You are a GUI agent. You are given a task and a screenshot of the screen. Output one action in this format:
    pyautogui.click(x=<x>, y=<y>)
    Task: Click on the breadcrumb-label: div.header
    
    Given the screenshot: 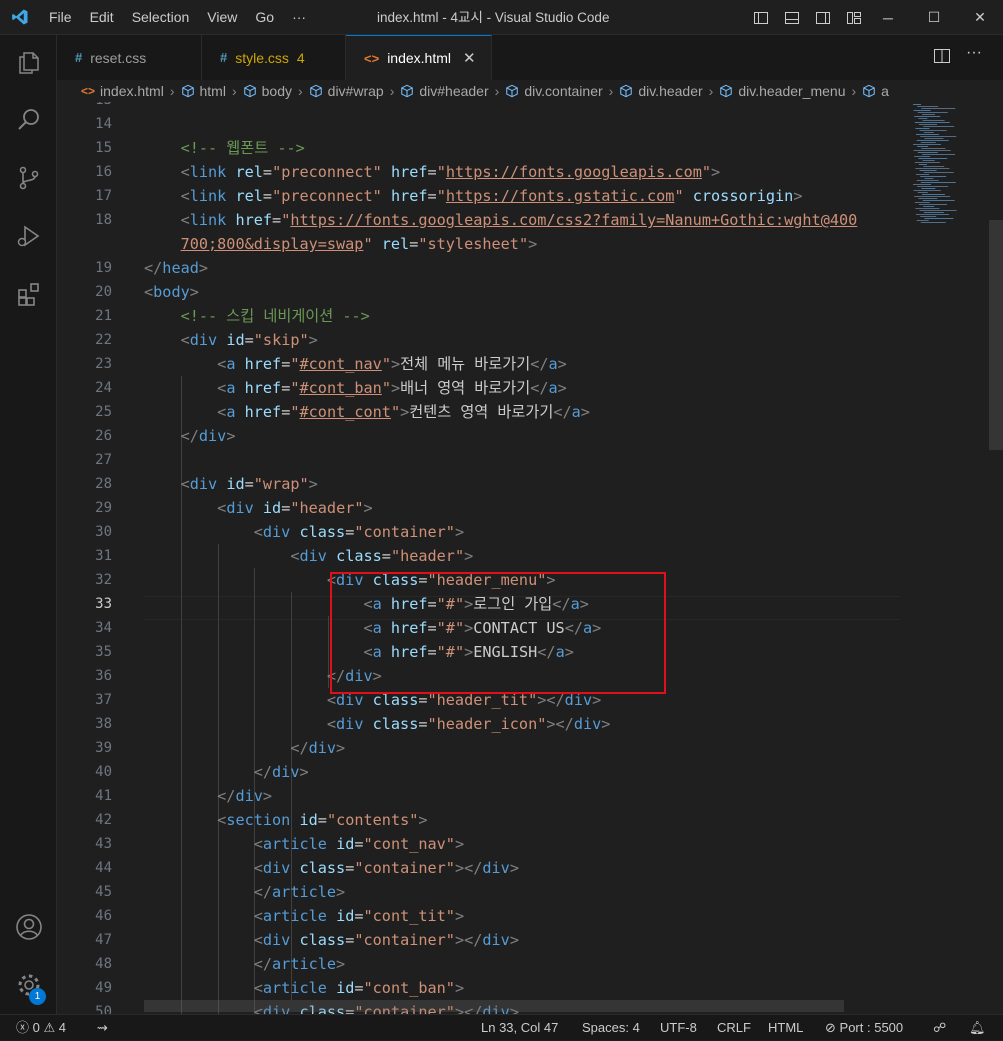 What is the action you would take?
    pyautogui.click(x=670, y=91)
    